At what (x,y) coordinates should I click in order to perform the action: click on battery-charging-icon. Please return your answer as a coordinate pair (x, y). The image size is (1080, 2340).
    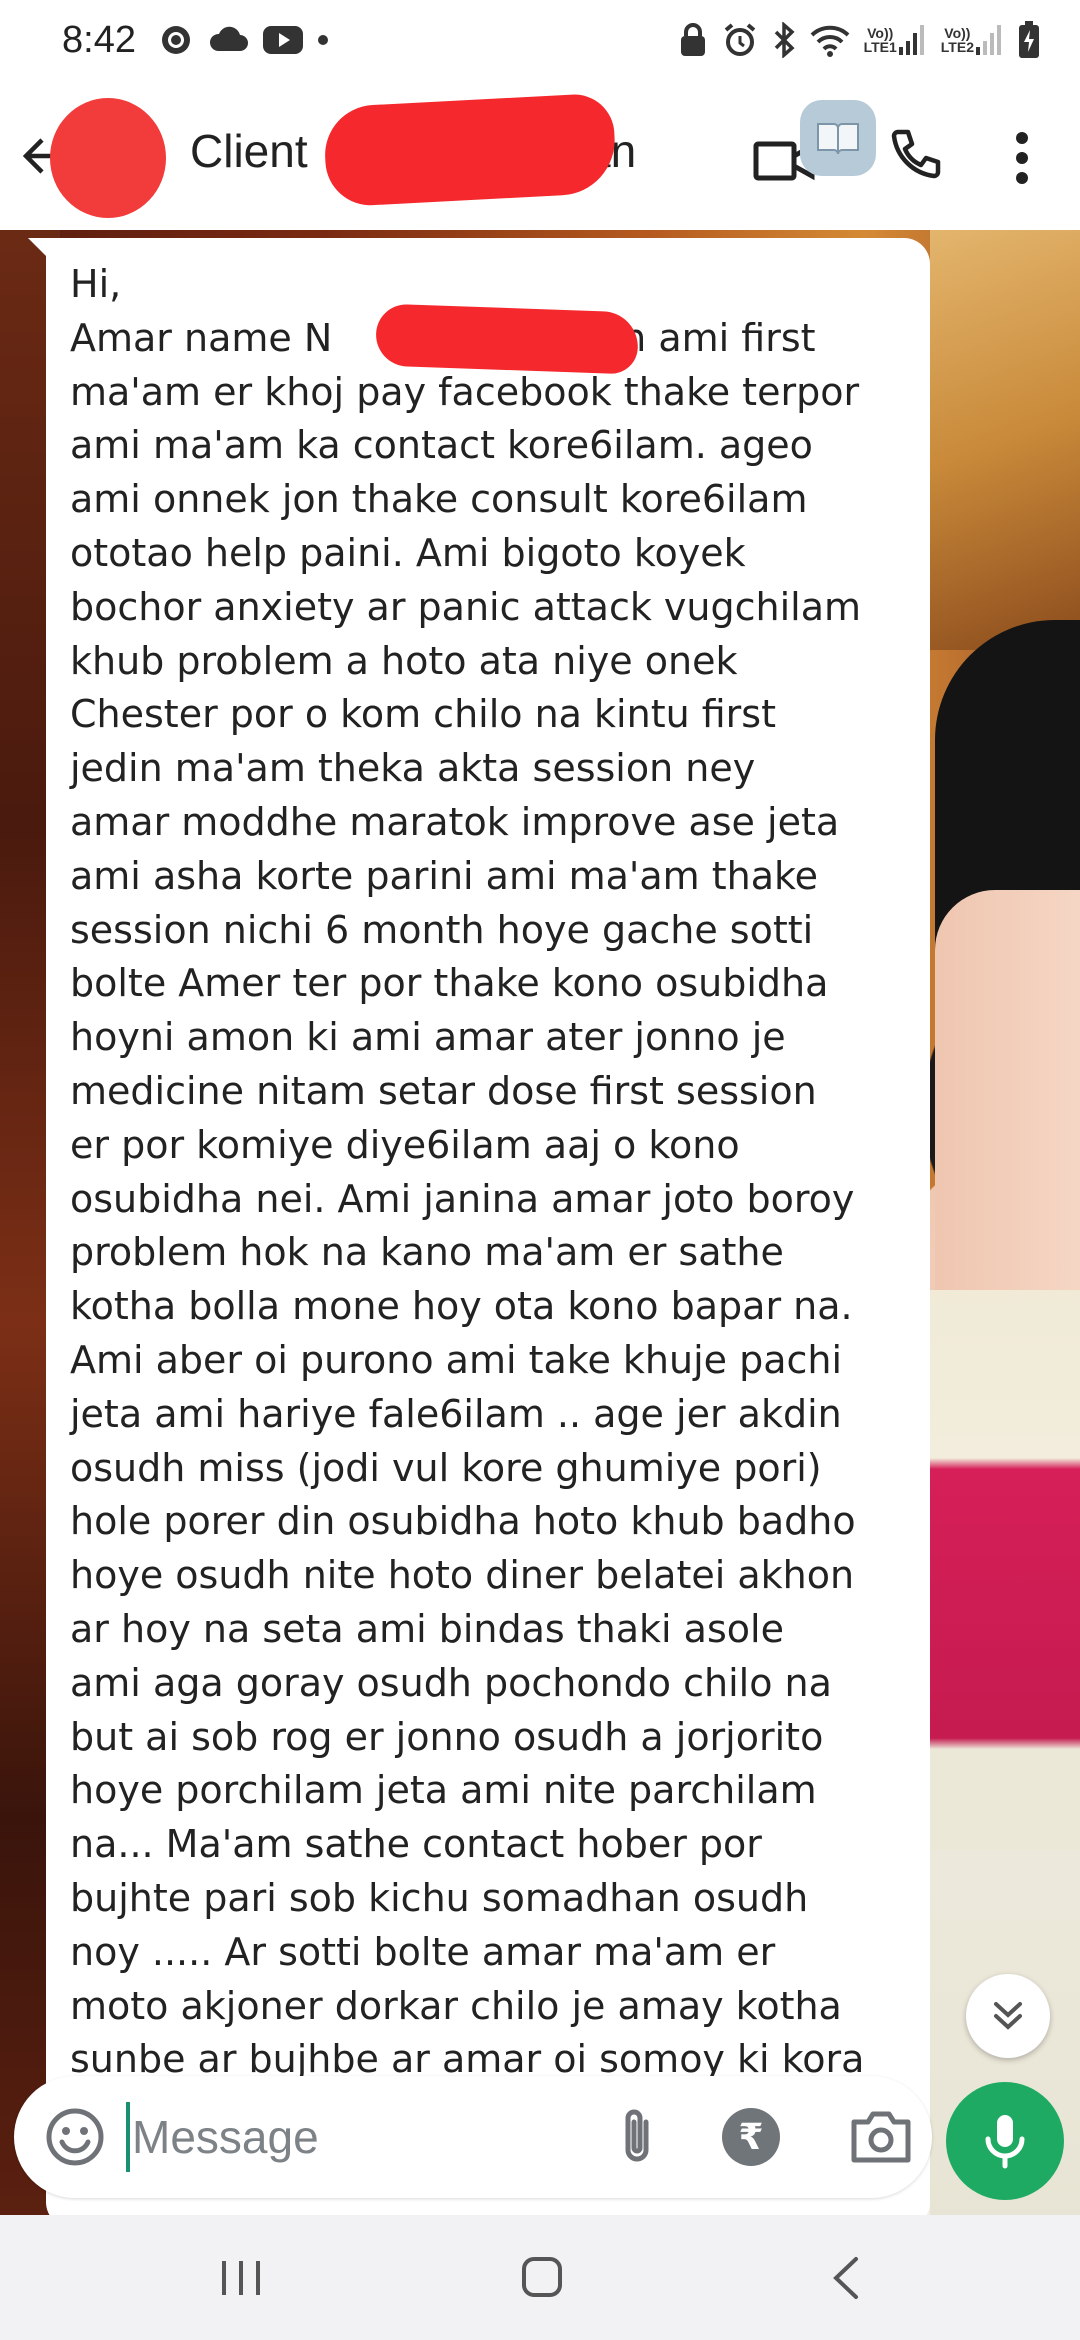
    Looking at the image, I should click on (1029, 40).